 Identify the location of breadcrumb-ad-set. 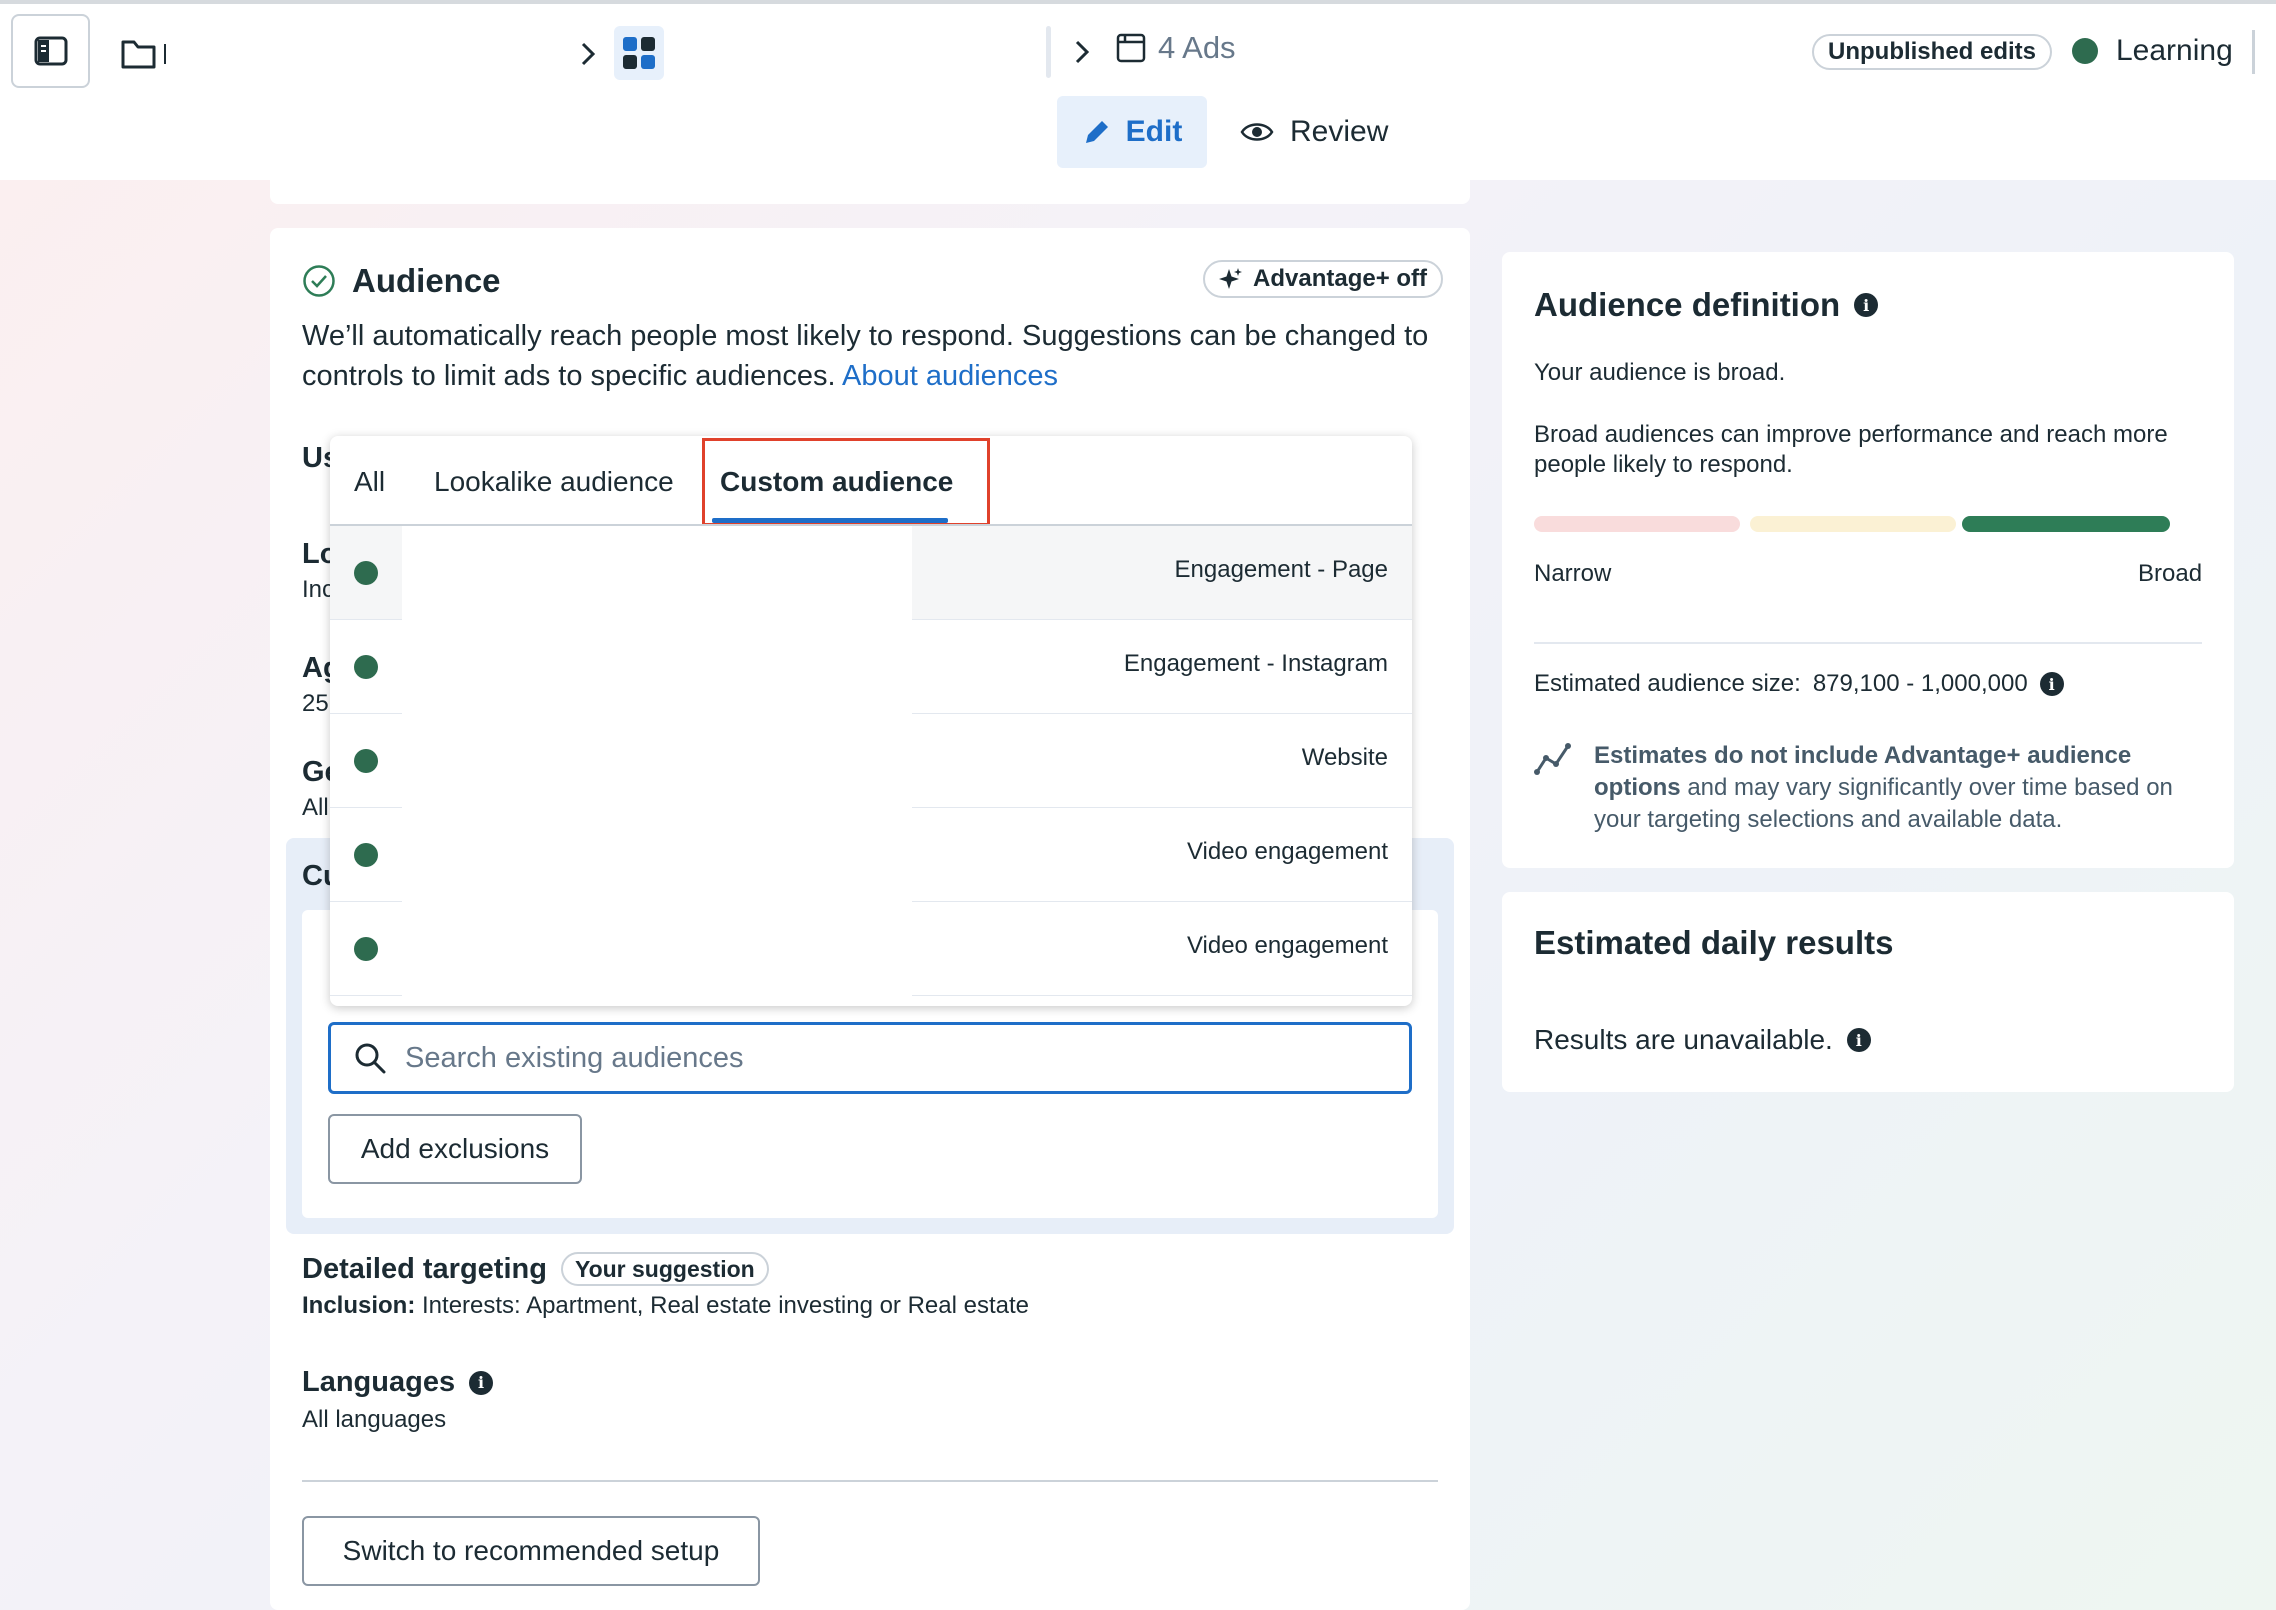
(639, 53).